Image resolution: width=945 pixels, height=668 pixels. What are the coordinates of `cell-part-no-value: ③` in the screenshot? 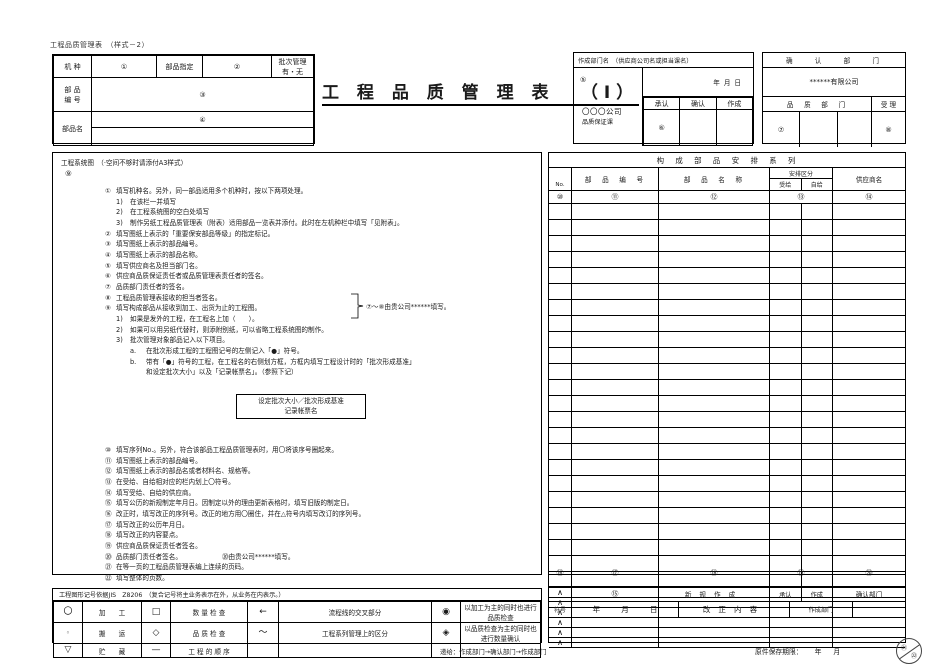 It's located at (202, 94).